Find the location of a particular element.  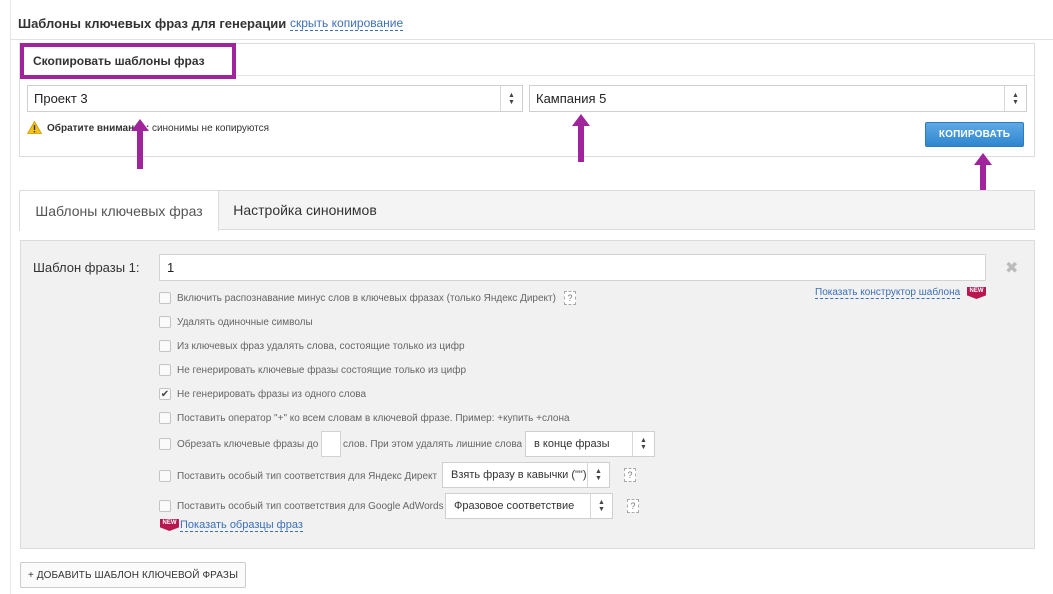

option-label: Удалять одиночные символы is located at coordinates (245, 322).